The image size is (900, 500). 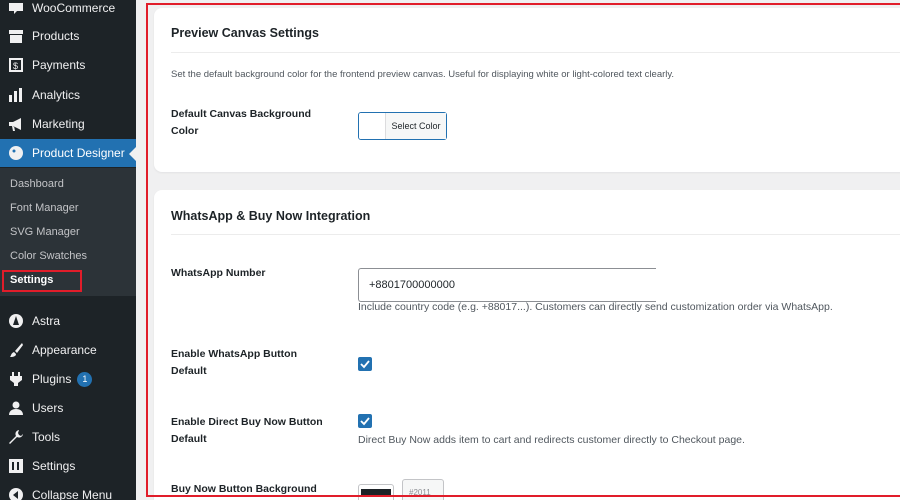 What do you see at coordinates (16, 466) in the screenshot?
I see `settings-icon` at bounding box center [16, 466].